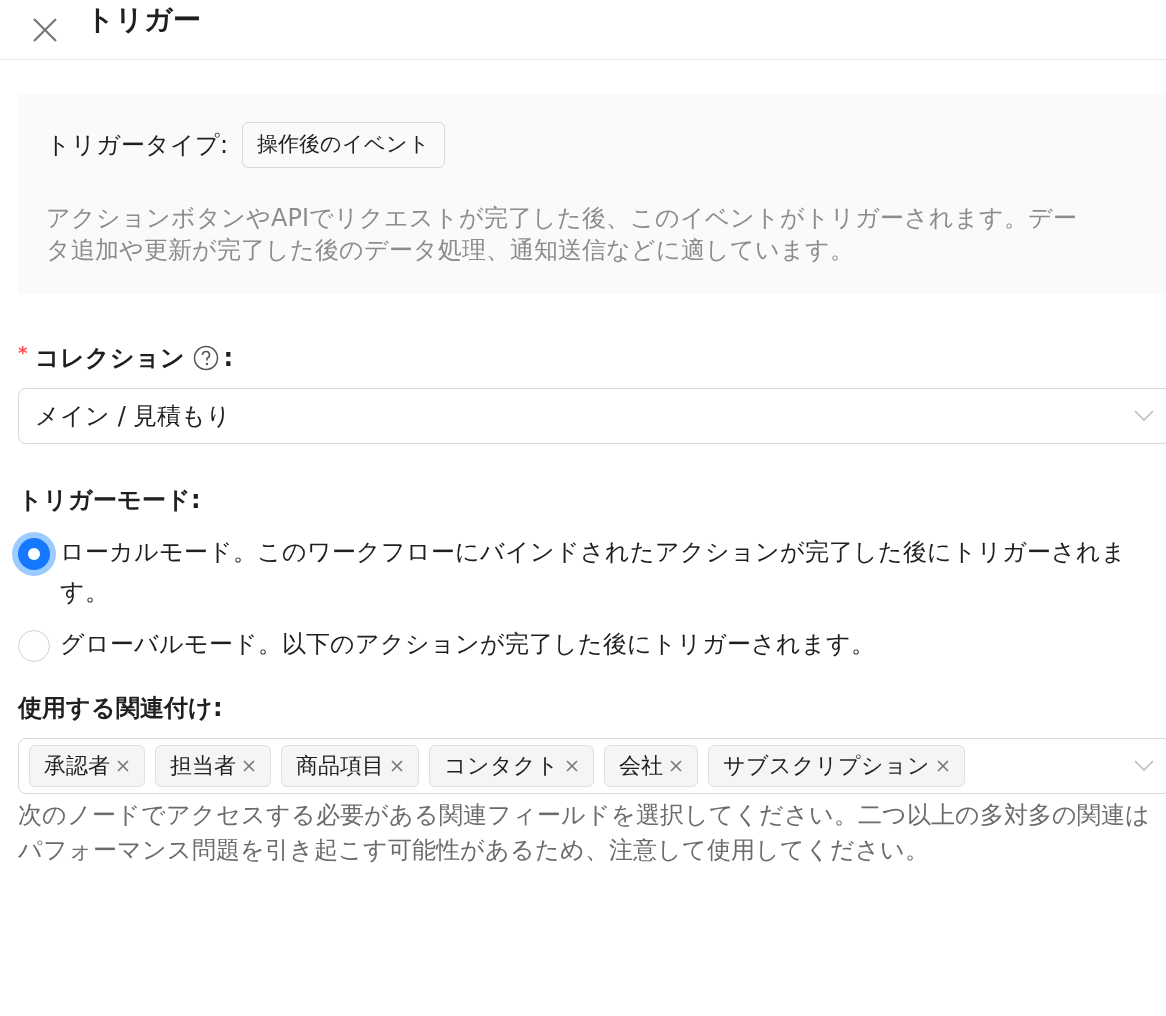  Describe the element at coordinates (121, 708) in the screenshot. I see `associations-label: 使用する関連付け:` at that location.